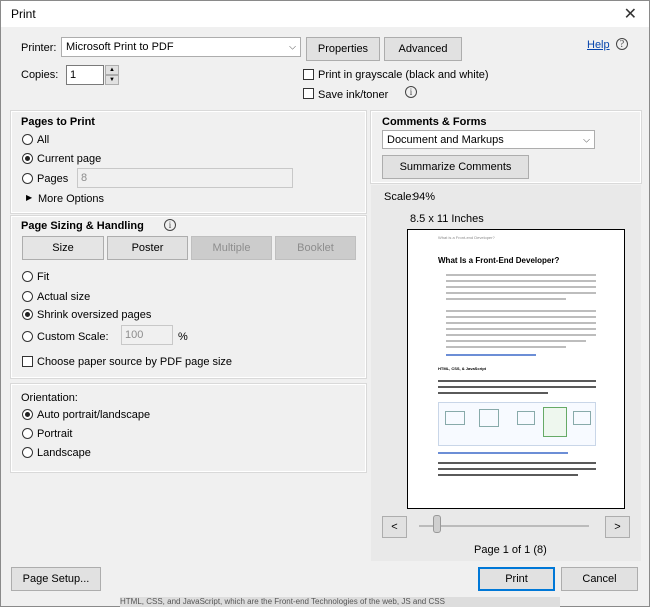  What do you see at coordinates (325, 14) in the screenshot?
I see `title-bar: Print ✕` at bounding box center [325, 14].